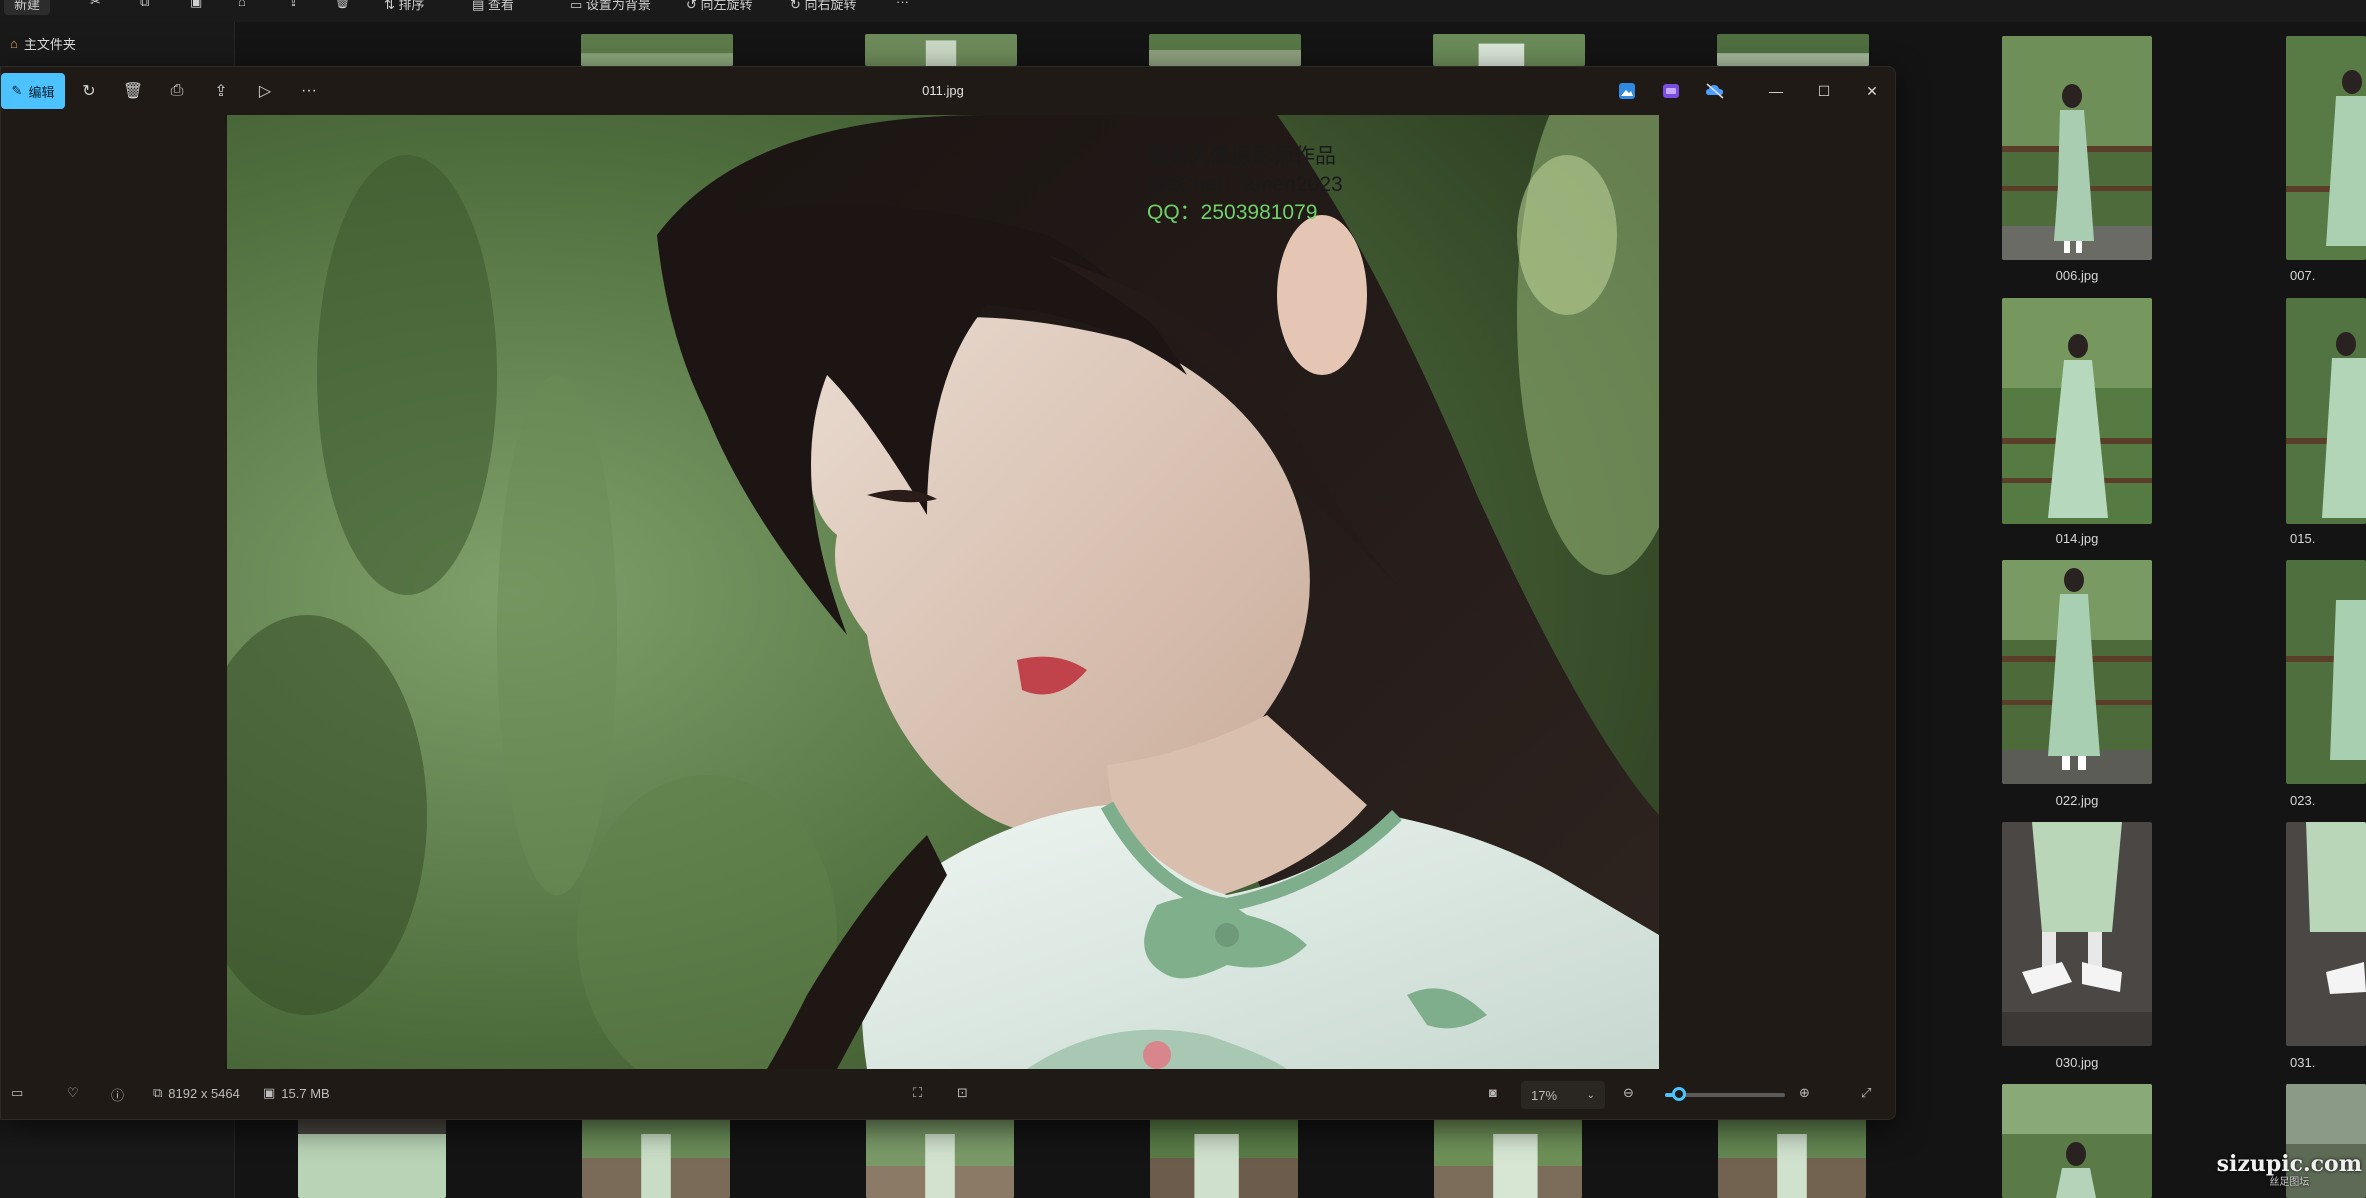 The image size is (2366, 1198). What do you see at coordinates (1628, 1093) in the screenshot?
I see `zoom-out-icon: ⊖` at bounding box center [1628, 1093].